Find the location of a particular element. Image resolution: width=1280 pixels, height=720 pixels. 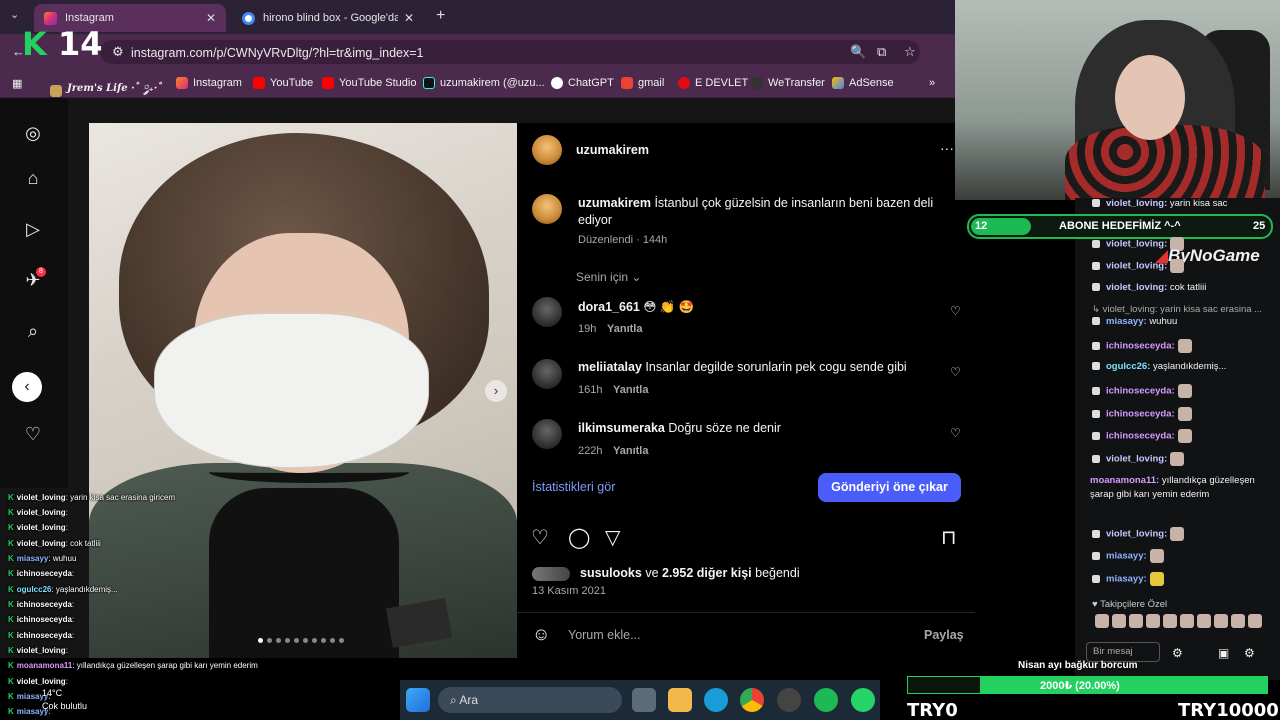

e-devlet-icon is located at coordinates (684, 83).